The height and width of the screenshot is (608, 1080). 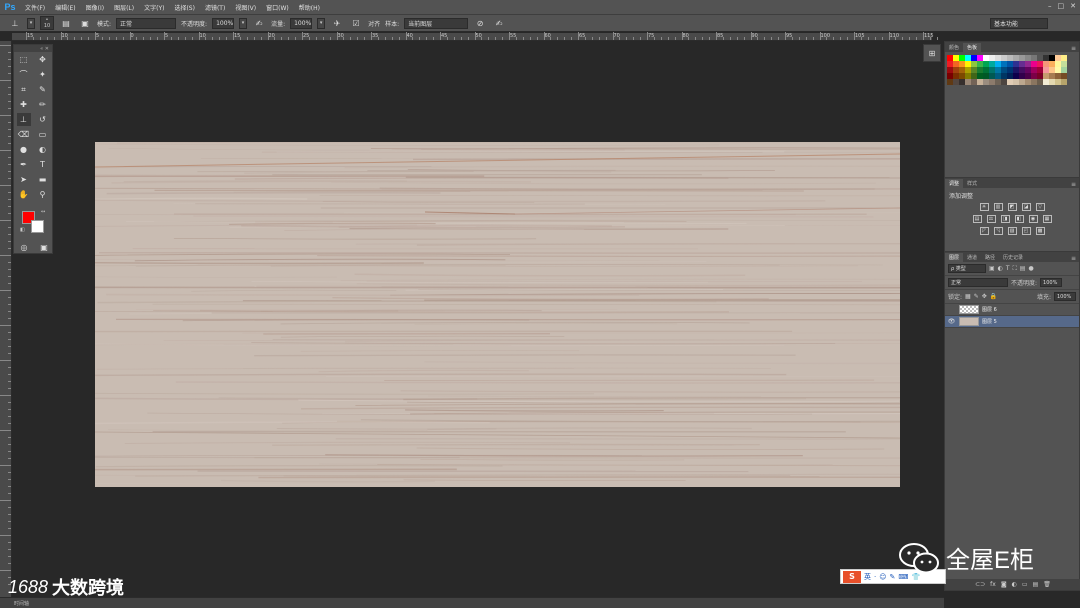 I want to click on pen-tool-icon: ✒, so click(x=24, y=164).